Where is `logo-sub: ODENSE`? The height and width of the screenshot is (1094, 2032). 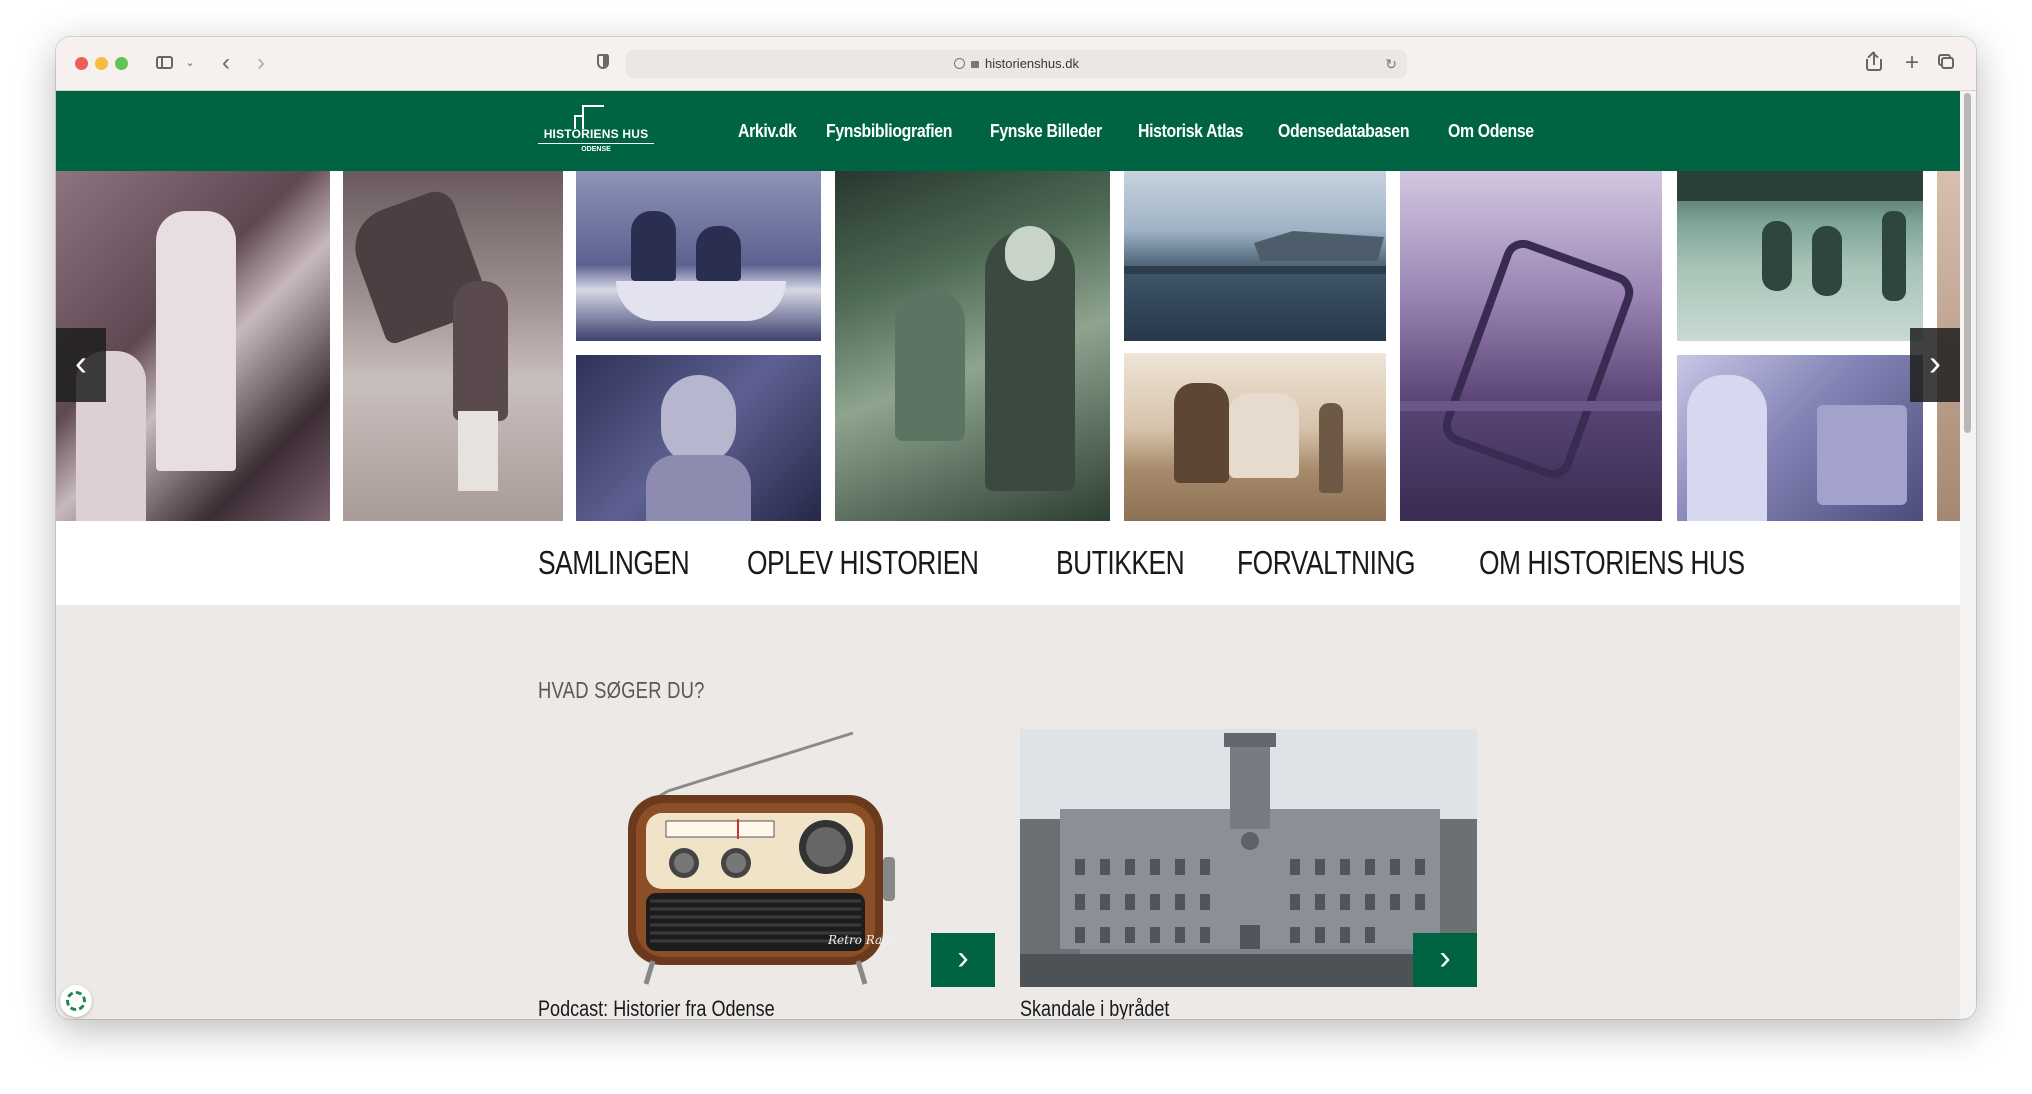 logo-sub: ODENSE is located at coordinates (596, 149).